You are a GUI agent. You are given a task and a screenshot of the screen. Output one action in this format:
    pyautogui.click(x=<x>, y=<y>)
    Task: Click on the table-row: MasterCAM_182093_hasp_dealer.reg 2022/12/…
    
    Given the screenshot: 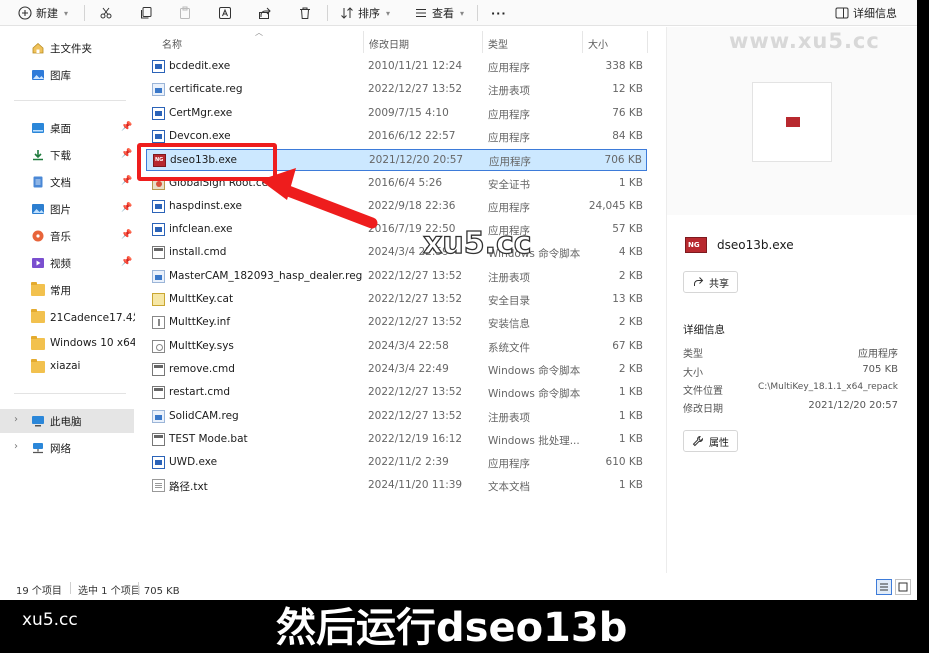 What is the action you would take?
    pyautogui.click(x=396, y=277)
    